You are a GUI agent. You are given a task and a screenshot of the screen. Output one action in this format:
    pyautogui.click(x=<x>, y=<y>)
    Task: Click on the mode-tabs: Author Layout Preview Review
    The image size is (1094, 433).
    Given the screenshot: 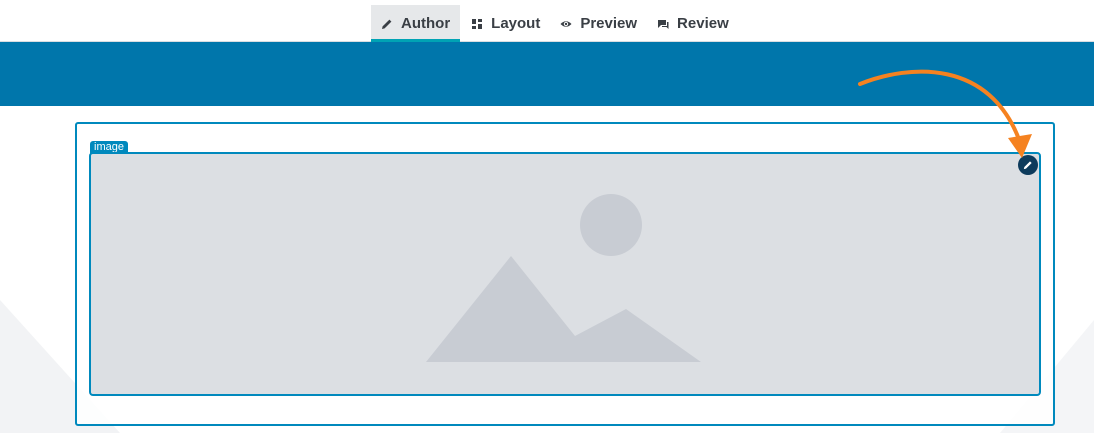 What is the action you would take?
    pyautogui.click(x=555, y=23)
    